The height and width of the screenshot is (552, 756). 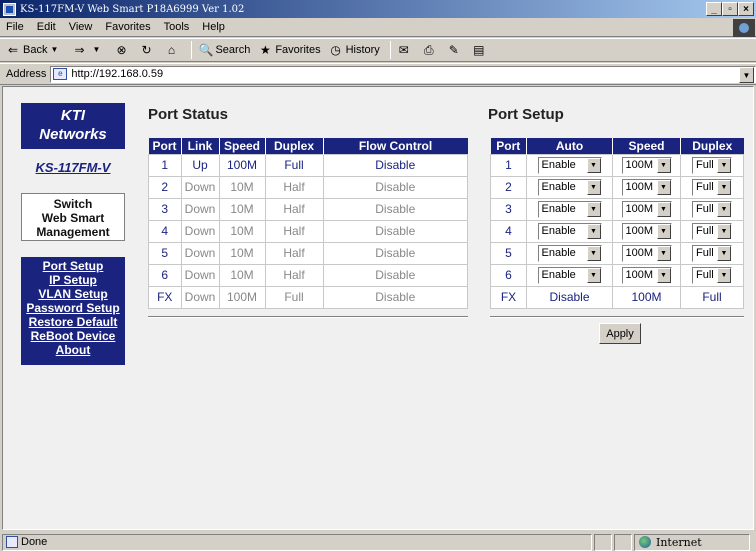 I want to click on nav-about: About, so click(x=73, y=350).